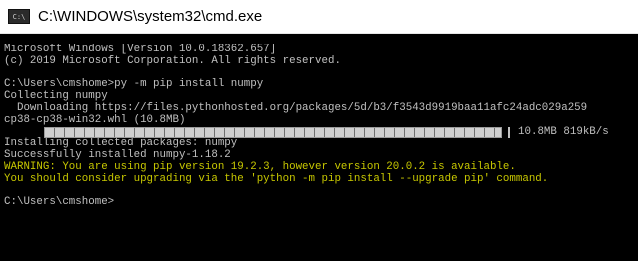 Image resolution: width=638 pixels, height=261 pixels. I want to click on progress-speed: 819kB/s, so click(586, 131).